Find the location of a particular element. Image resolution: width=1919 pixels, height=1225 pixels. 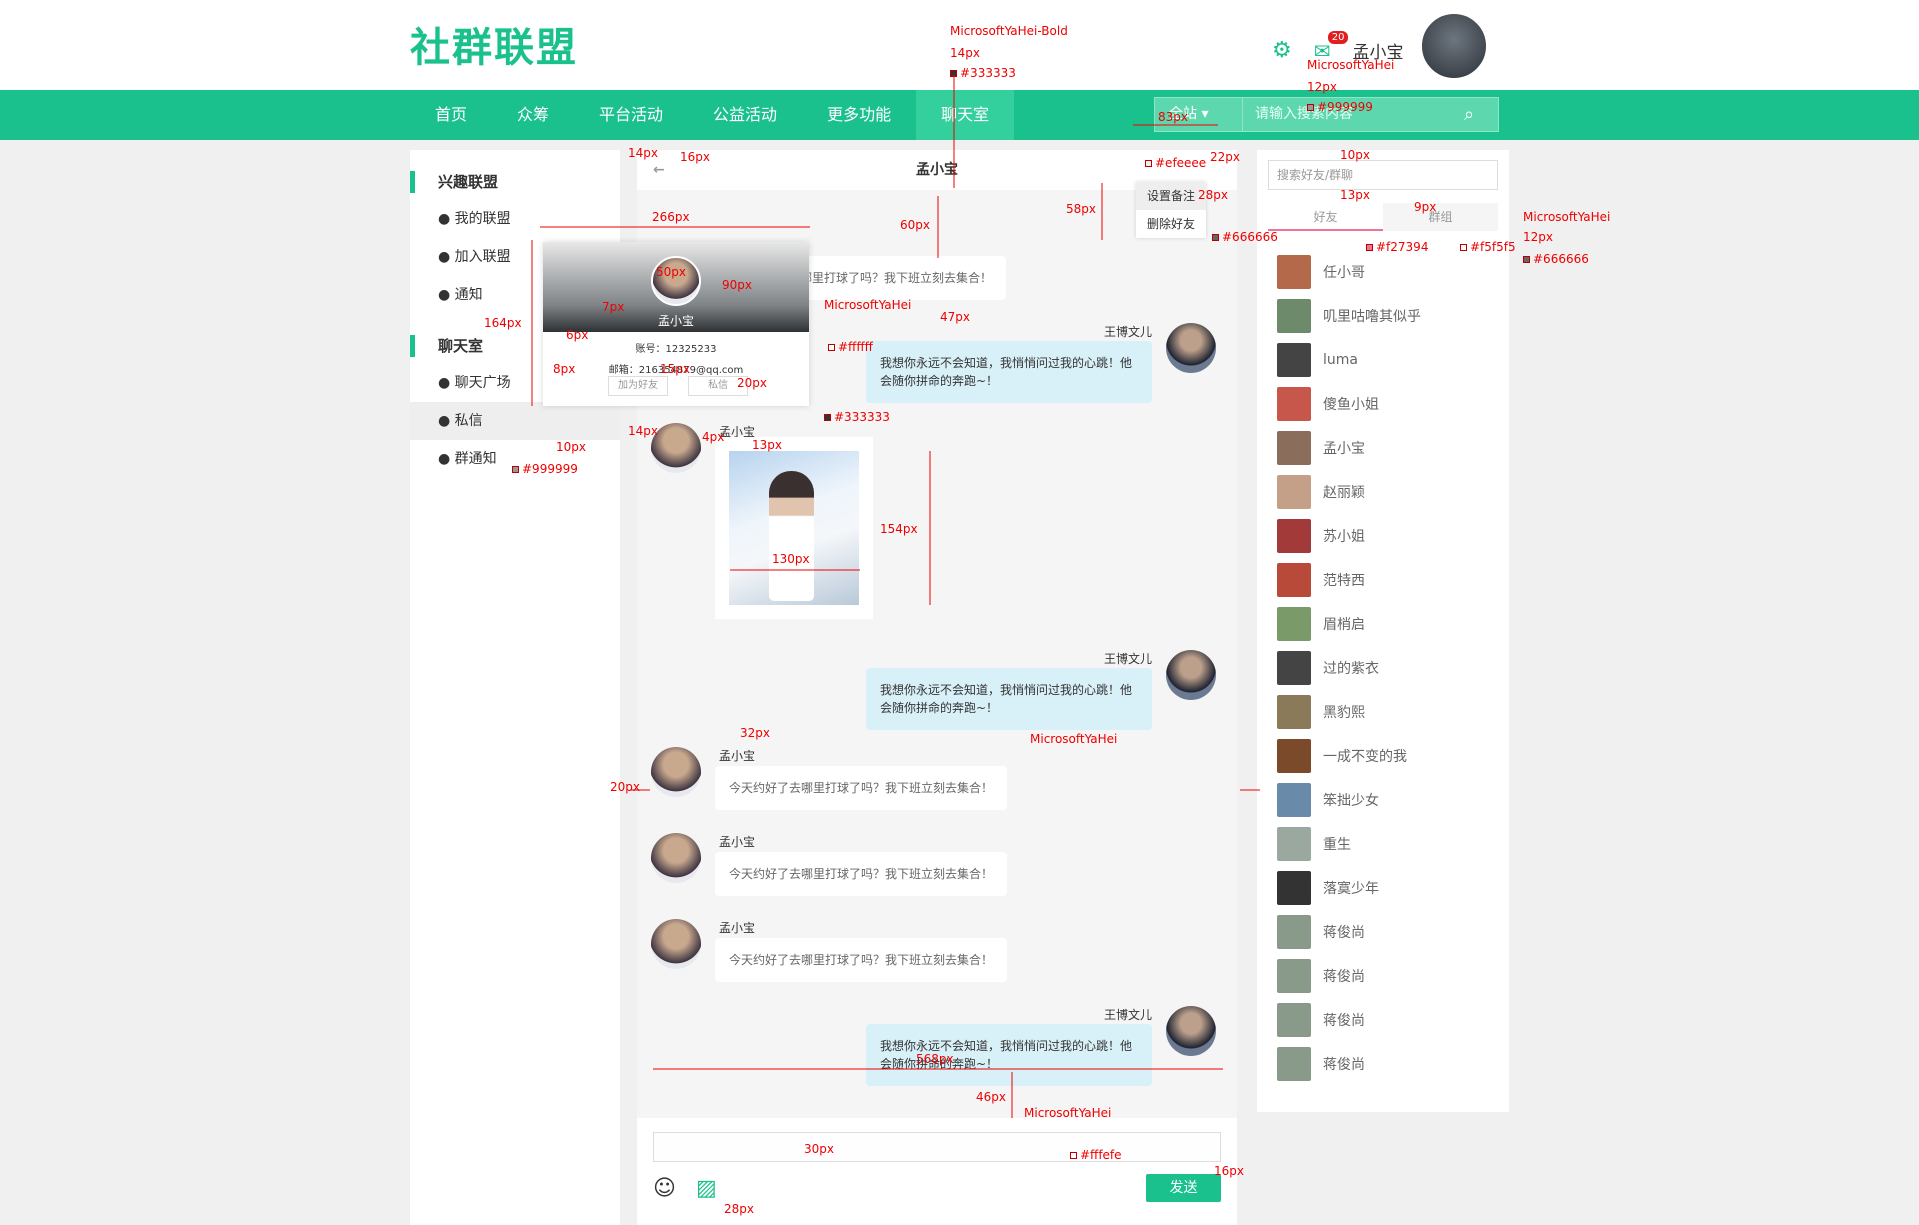

profile-account: 账号：12325233 is located at coordinates (676, 349).